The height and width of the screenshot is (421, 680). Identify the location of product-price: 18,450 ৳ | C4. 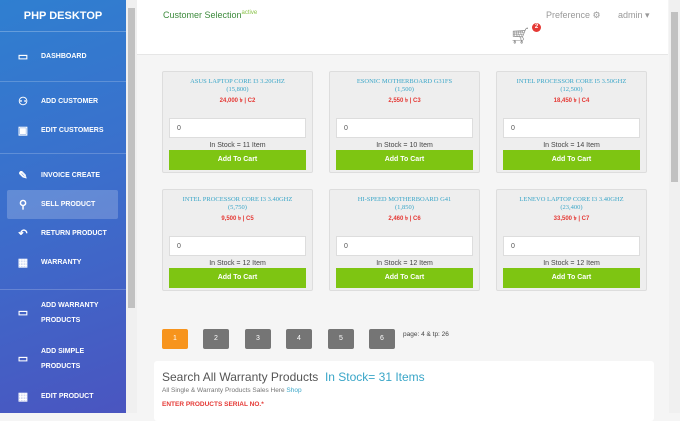
(571, 101).